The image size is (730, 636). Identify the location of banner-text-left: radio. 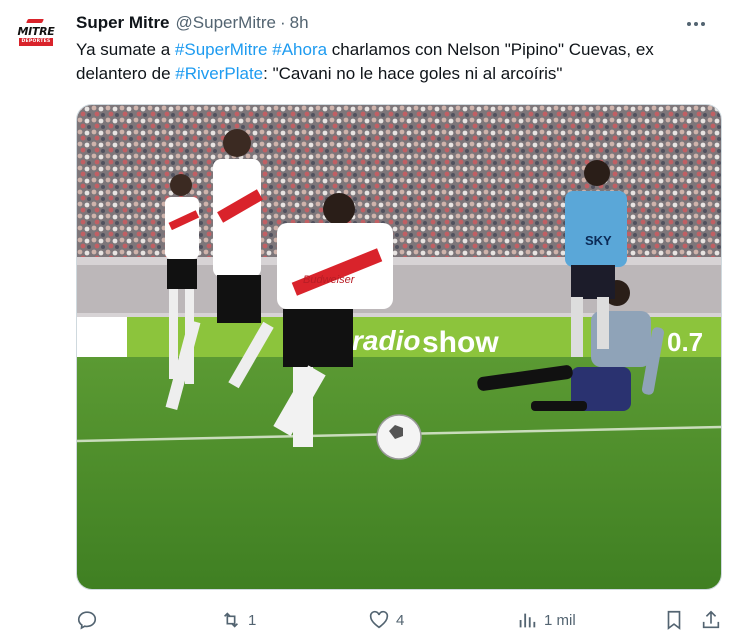
(386, 340).